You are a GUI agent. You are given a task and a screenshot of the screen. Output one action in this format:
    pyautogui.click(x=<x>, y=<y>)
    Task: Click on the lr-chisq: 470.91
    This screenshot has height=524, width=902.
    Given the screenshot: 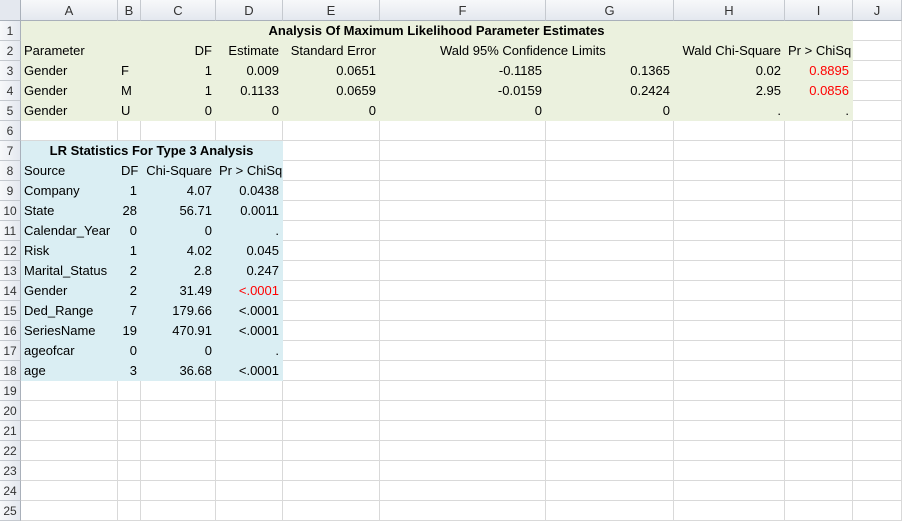 What is the action you would take?
    pyautogui.click(x=178, y=331)
    